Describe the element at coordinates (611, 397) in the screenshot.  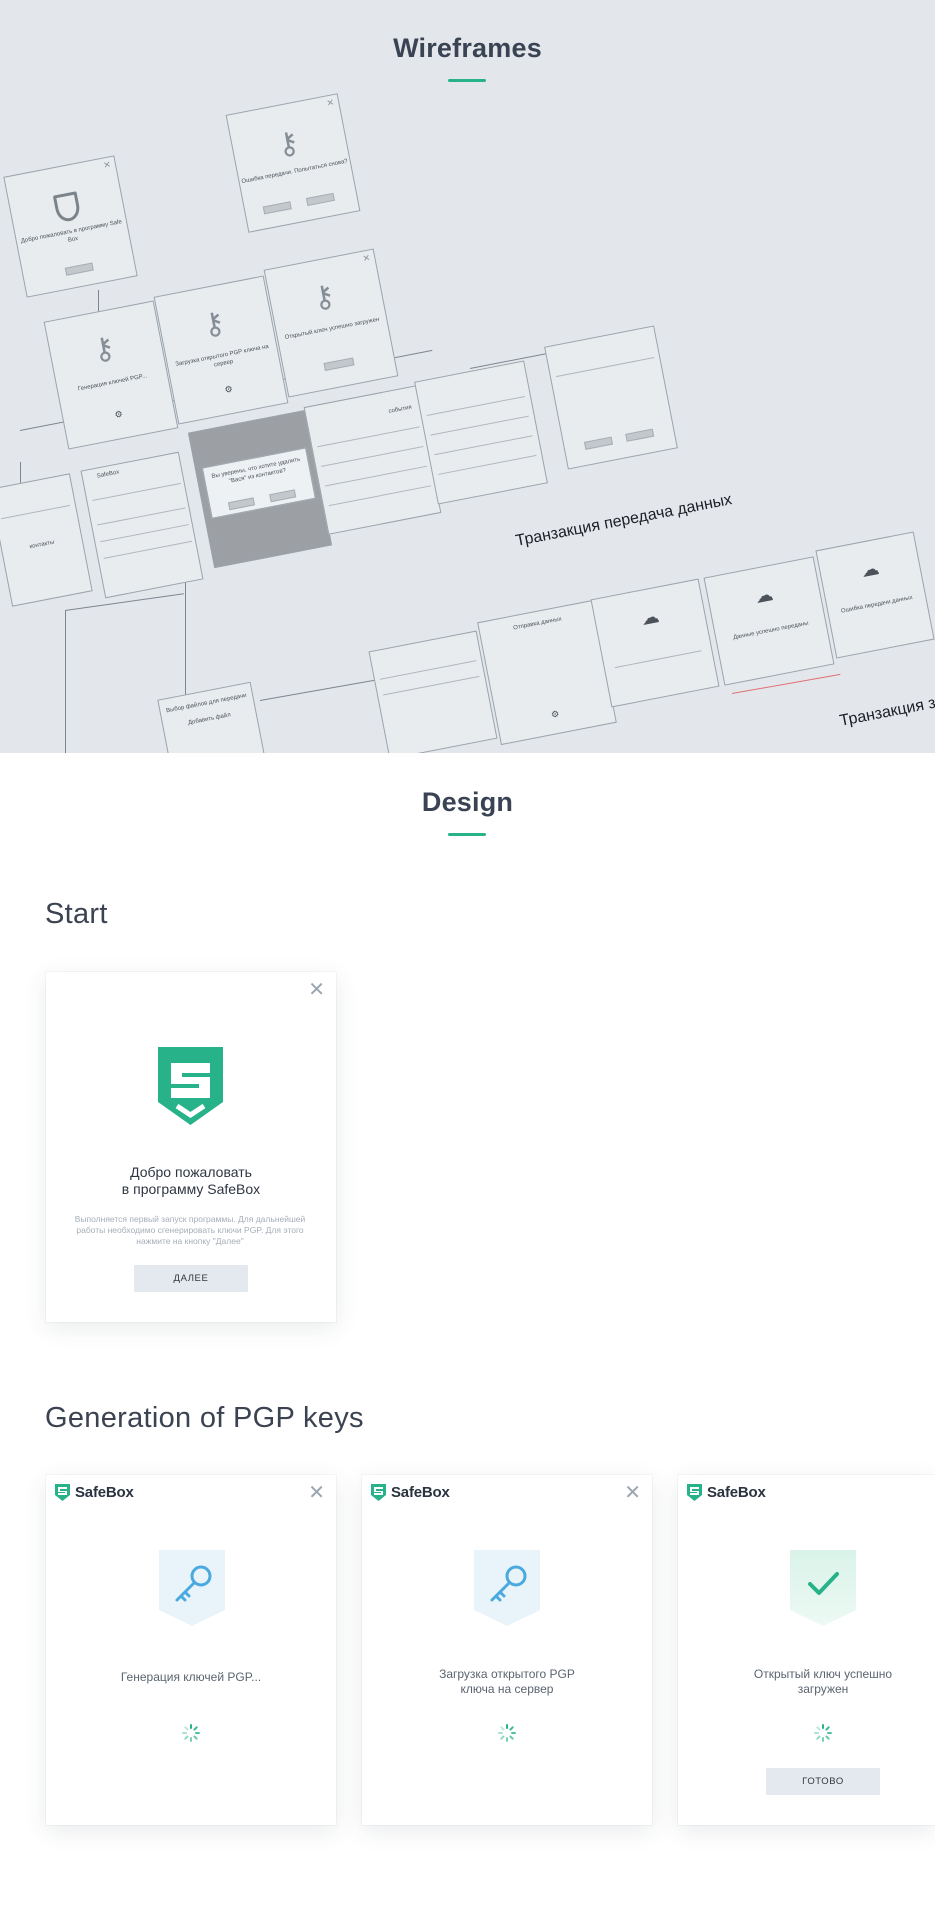
I see `wf-settings-card` at that location.